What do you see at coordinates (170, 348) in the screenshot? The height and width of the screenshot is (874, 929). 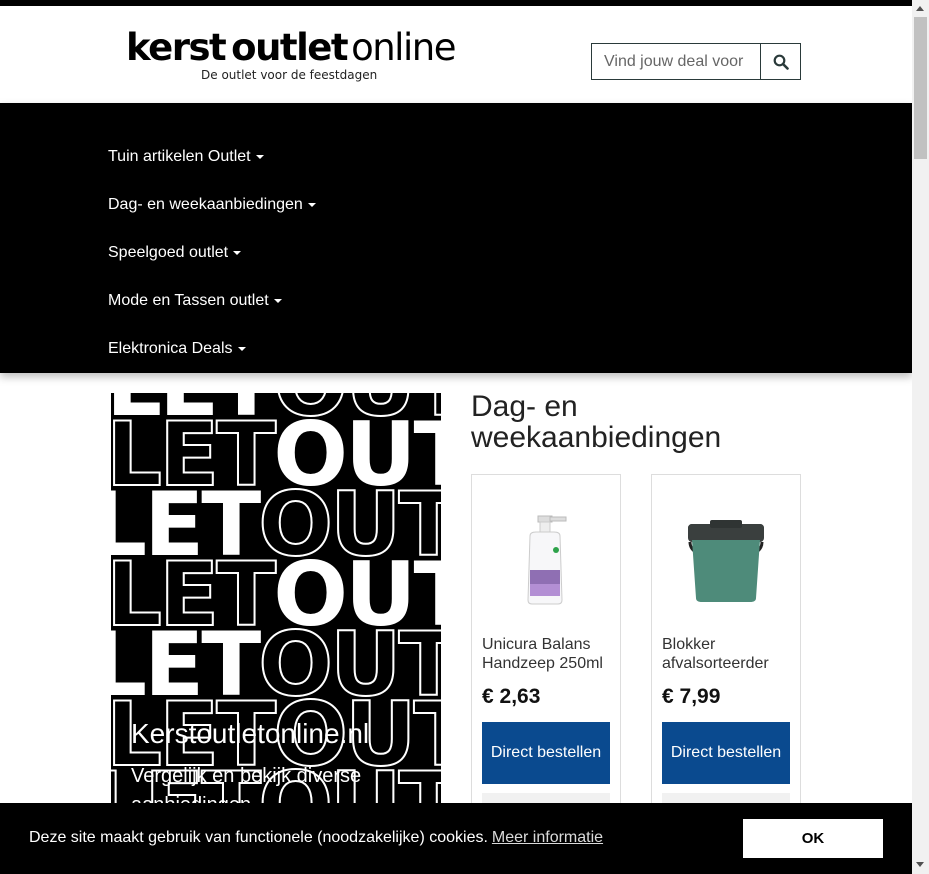 I see `nav-item-label: Elektronica Deals` at bounding box center [170, 348].